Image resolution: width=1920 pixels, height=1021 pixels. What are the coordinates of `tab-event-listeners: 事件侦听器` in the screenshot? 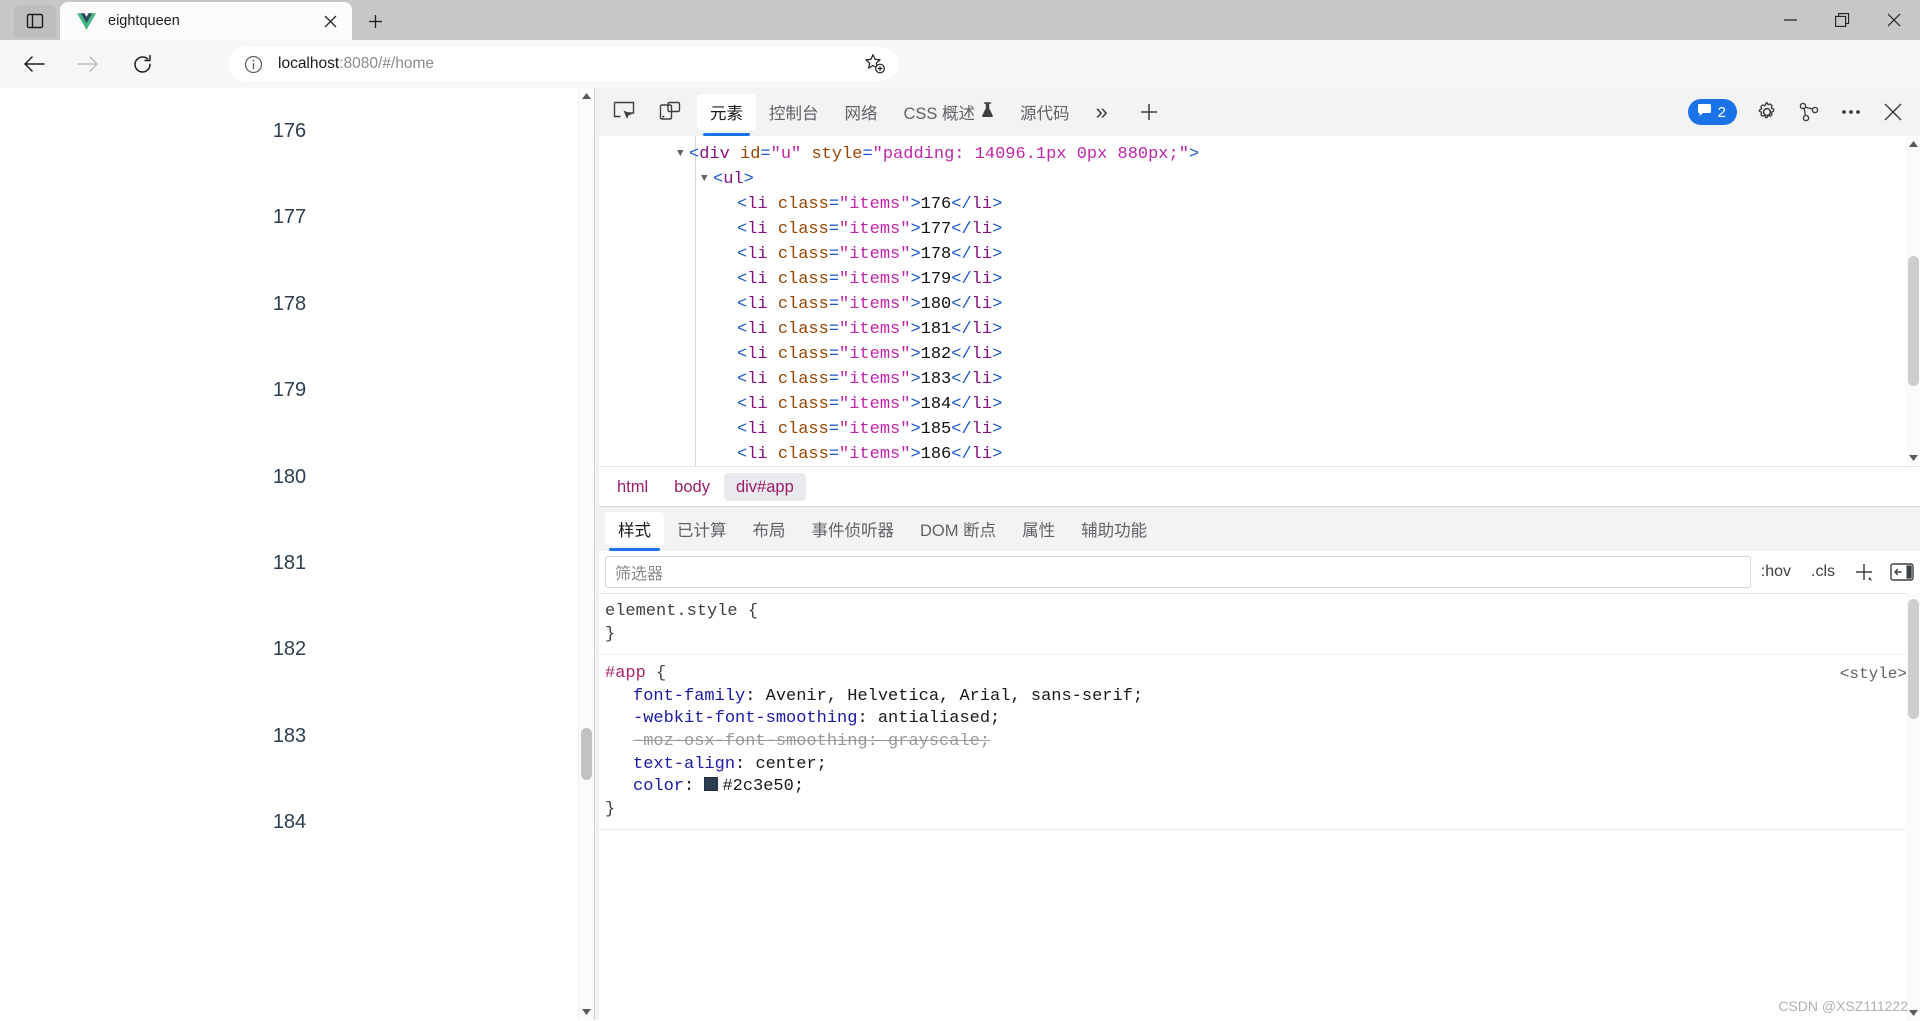 It's located at (853, 529).